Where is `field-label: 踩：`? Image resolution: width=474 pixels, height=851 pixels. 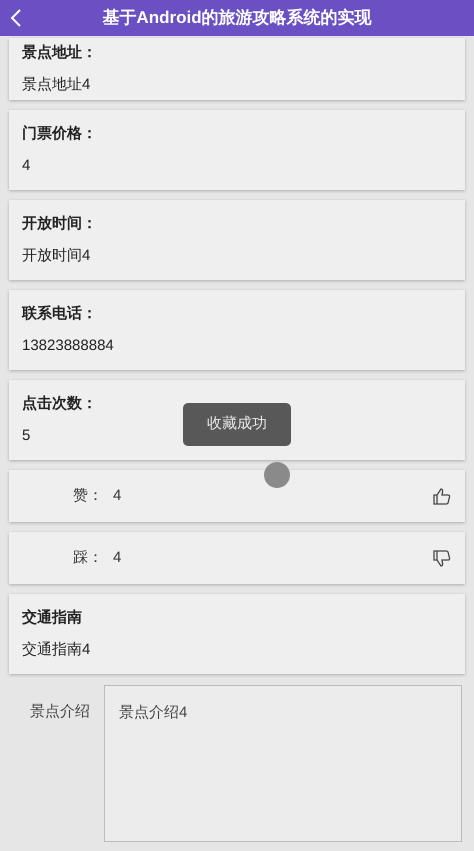
field-label: 踩： is located at coordinates (87, 558).